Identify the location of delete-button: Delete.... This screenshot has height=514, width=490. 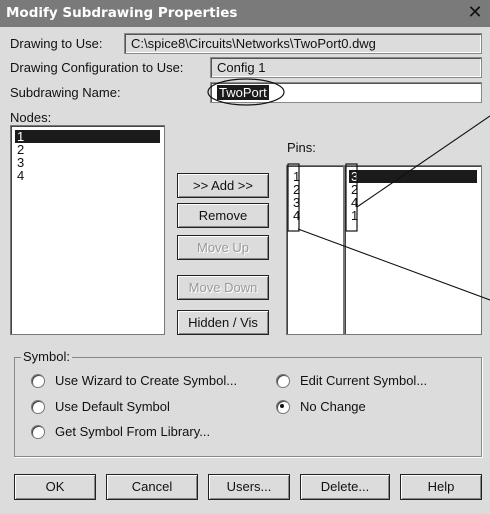
(345, 487).